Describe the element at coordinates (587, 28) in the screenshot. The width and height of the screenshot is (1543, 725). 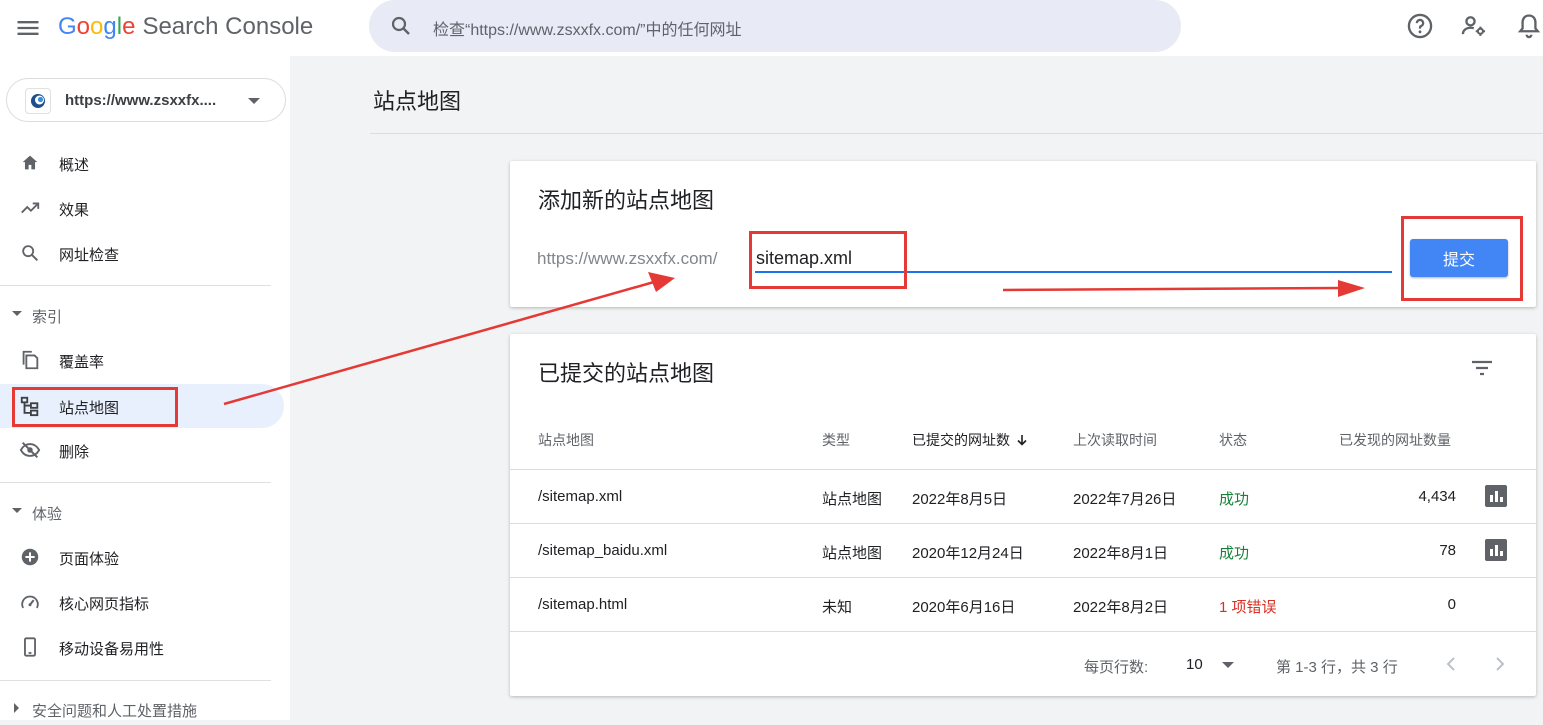
I see `search-placeholder: 检查“https://www.zsxxfx.com/”中的任何网址` at that location.